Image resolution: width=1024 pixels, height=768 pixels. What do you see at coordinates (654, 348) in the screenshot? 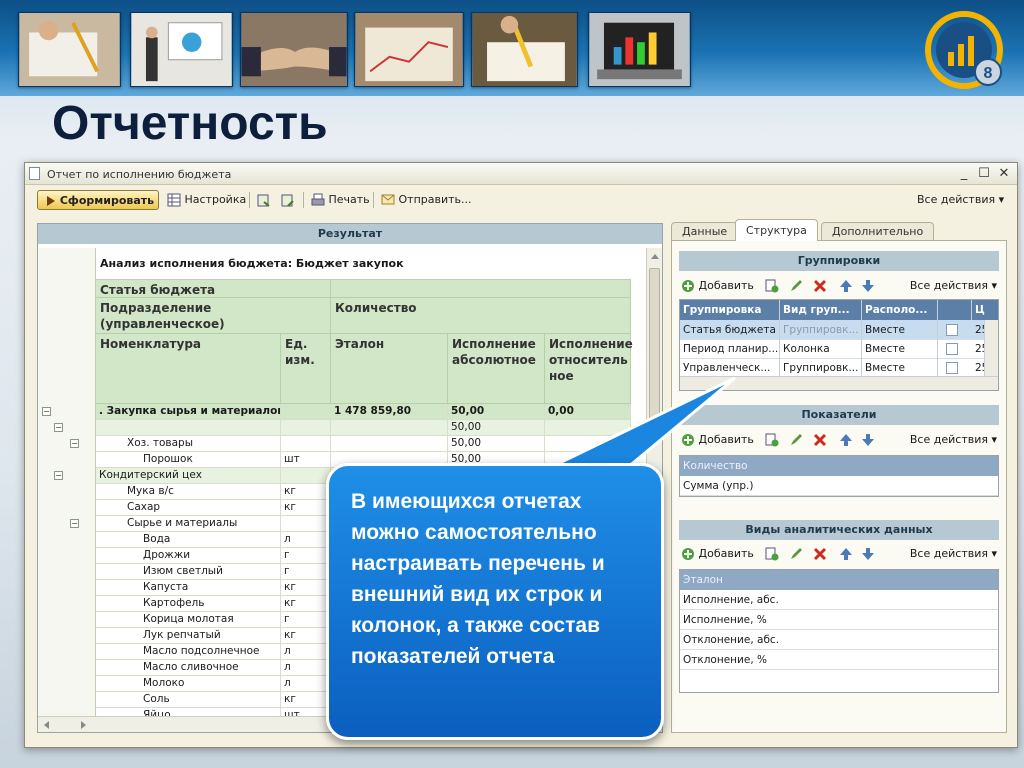
I see `scroll-thumb` at bounding box center [654, 348].